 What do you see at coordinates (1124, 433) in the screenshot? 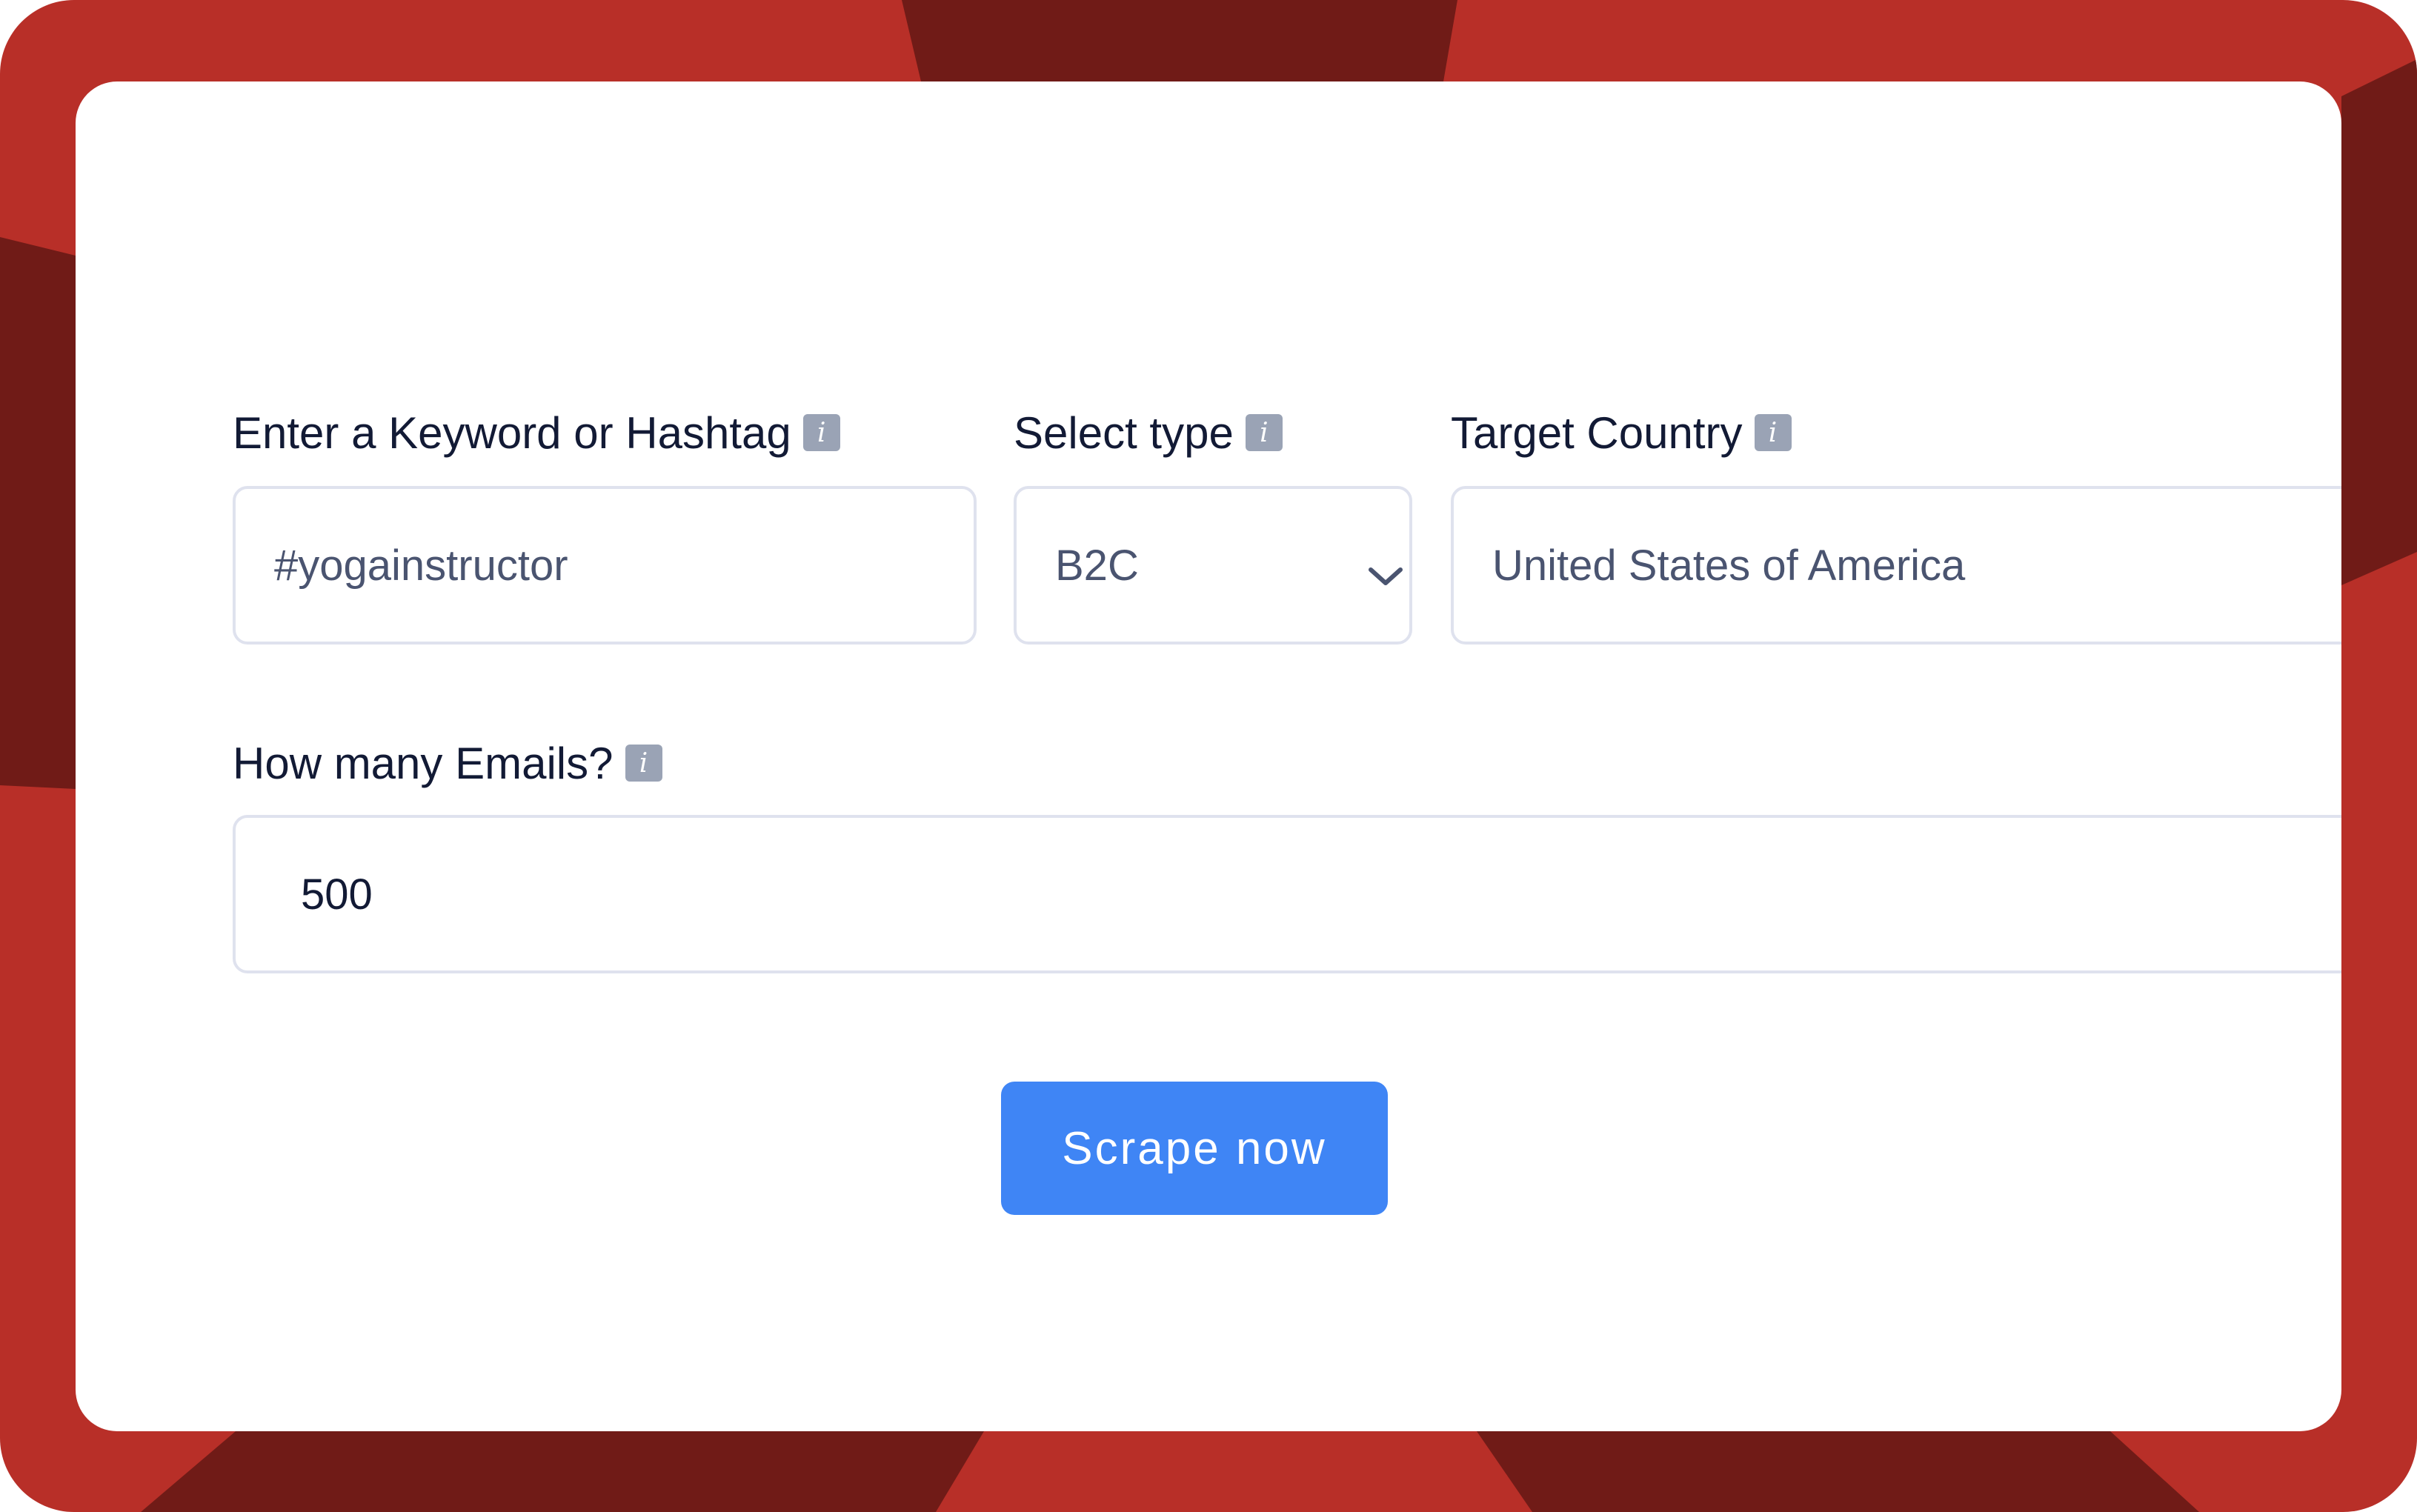
I see `type-label-text: Select type` at bounding box center [1124, 433].